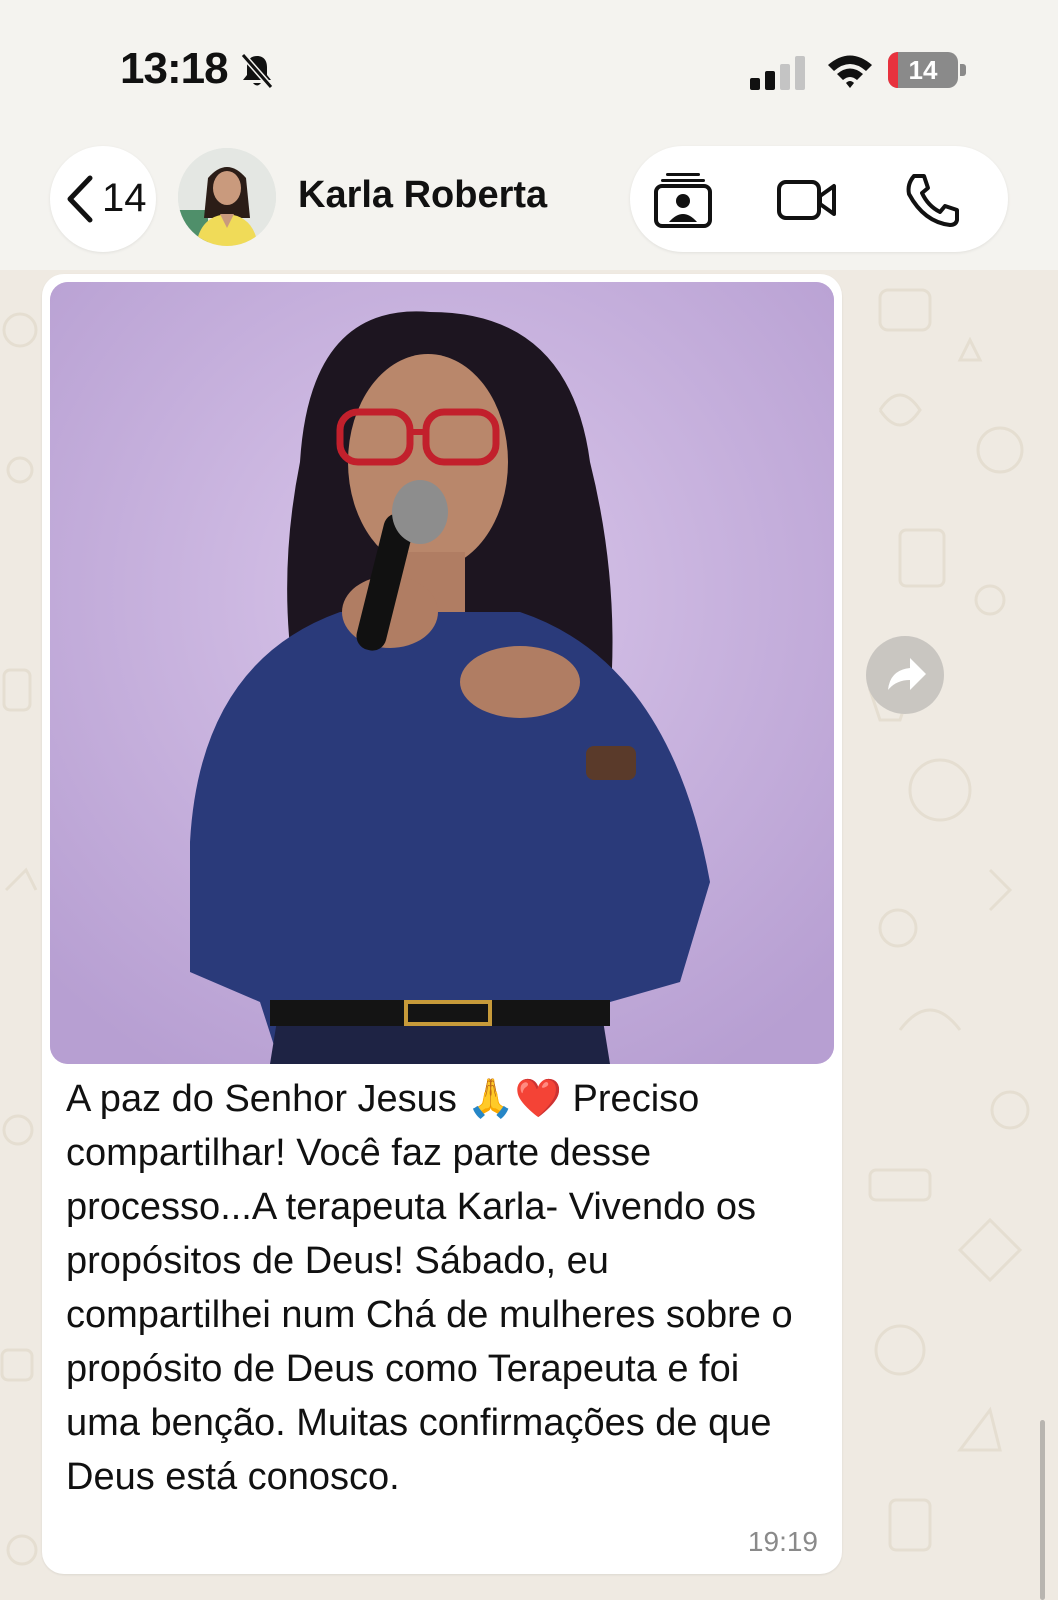  I want to click on battery-indicator: 14, so click(928, 71).